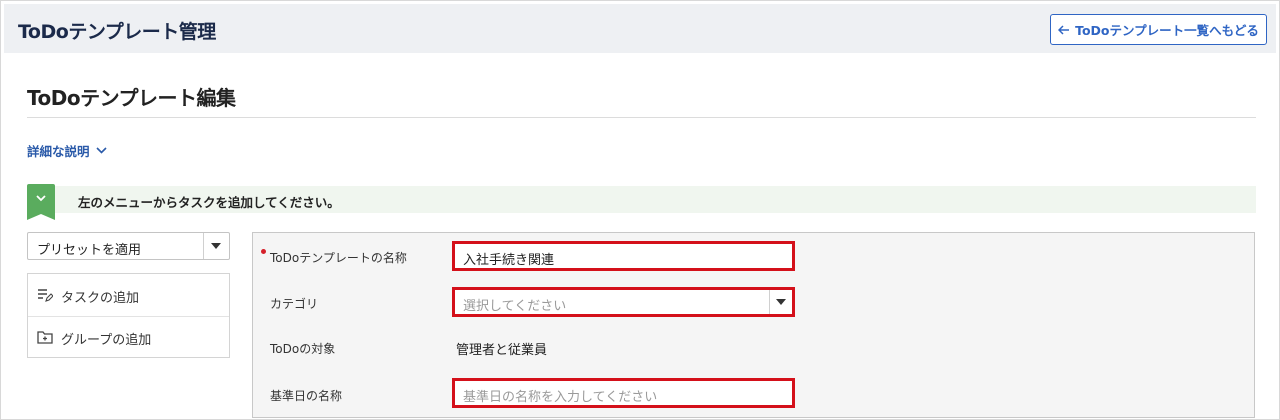  I want to click on category-placeholder: 選択してください, so click(515, 306).